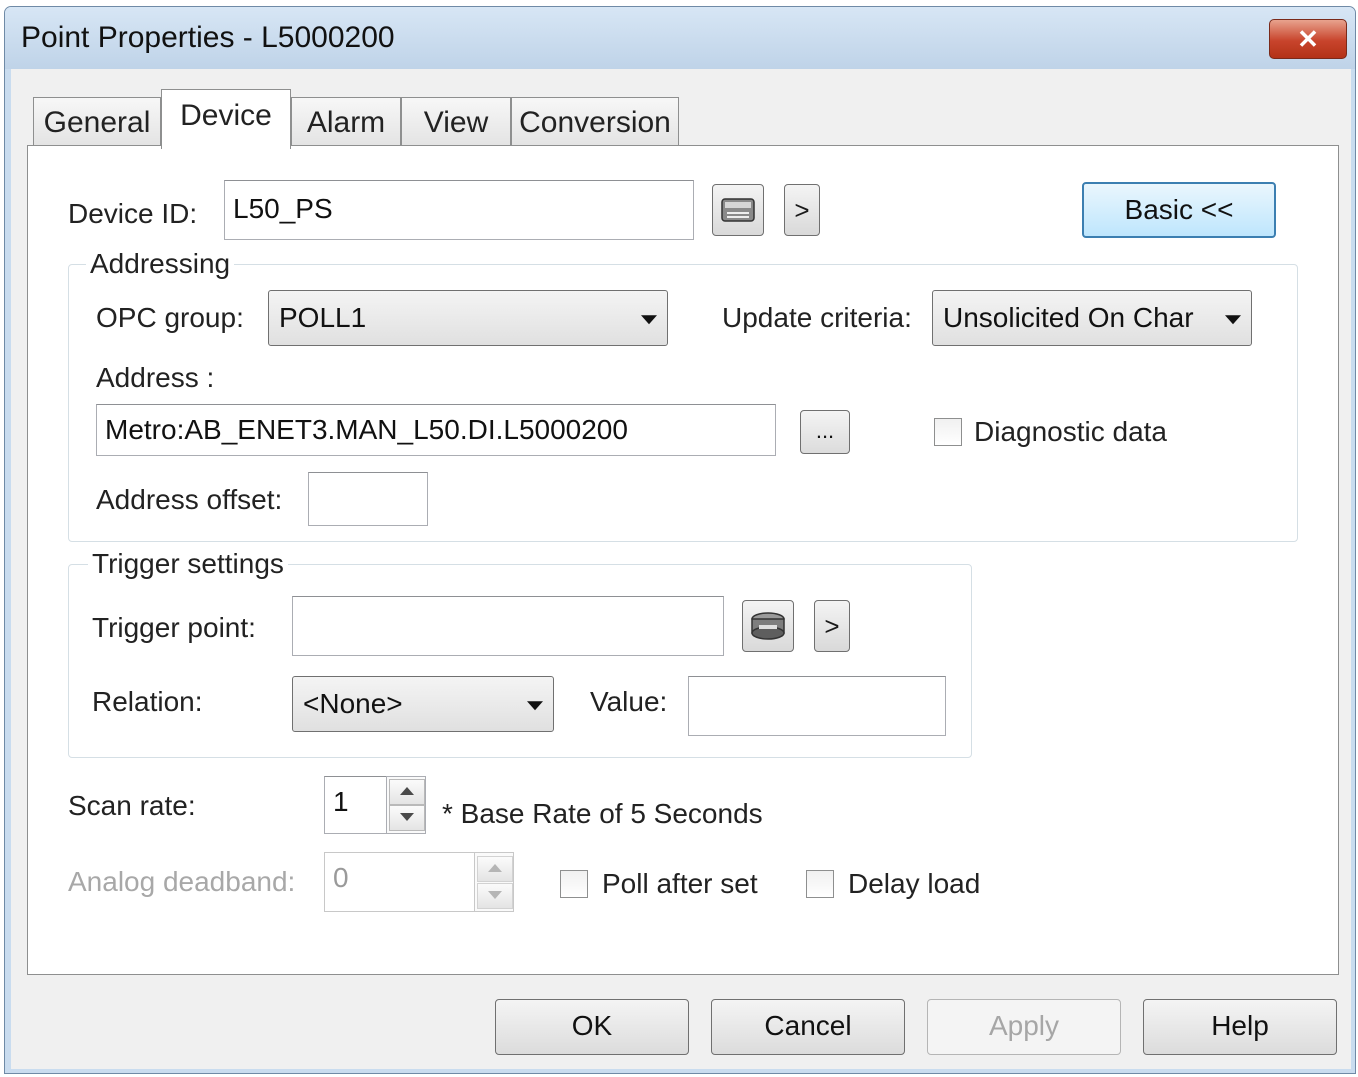  Describe the element at coordinates (132, 805) in the screenshot. I see `scan-rate-label: Scan rate:` at that location.